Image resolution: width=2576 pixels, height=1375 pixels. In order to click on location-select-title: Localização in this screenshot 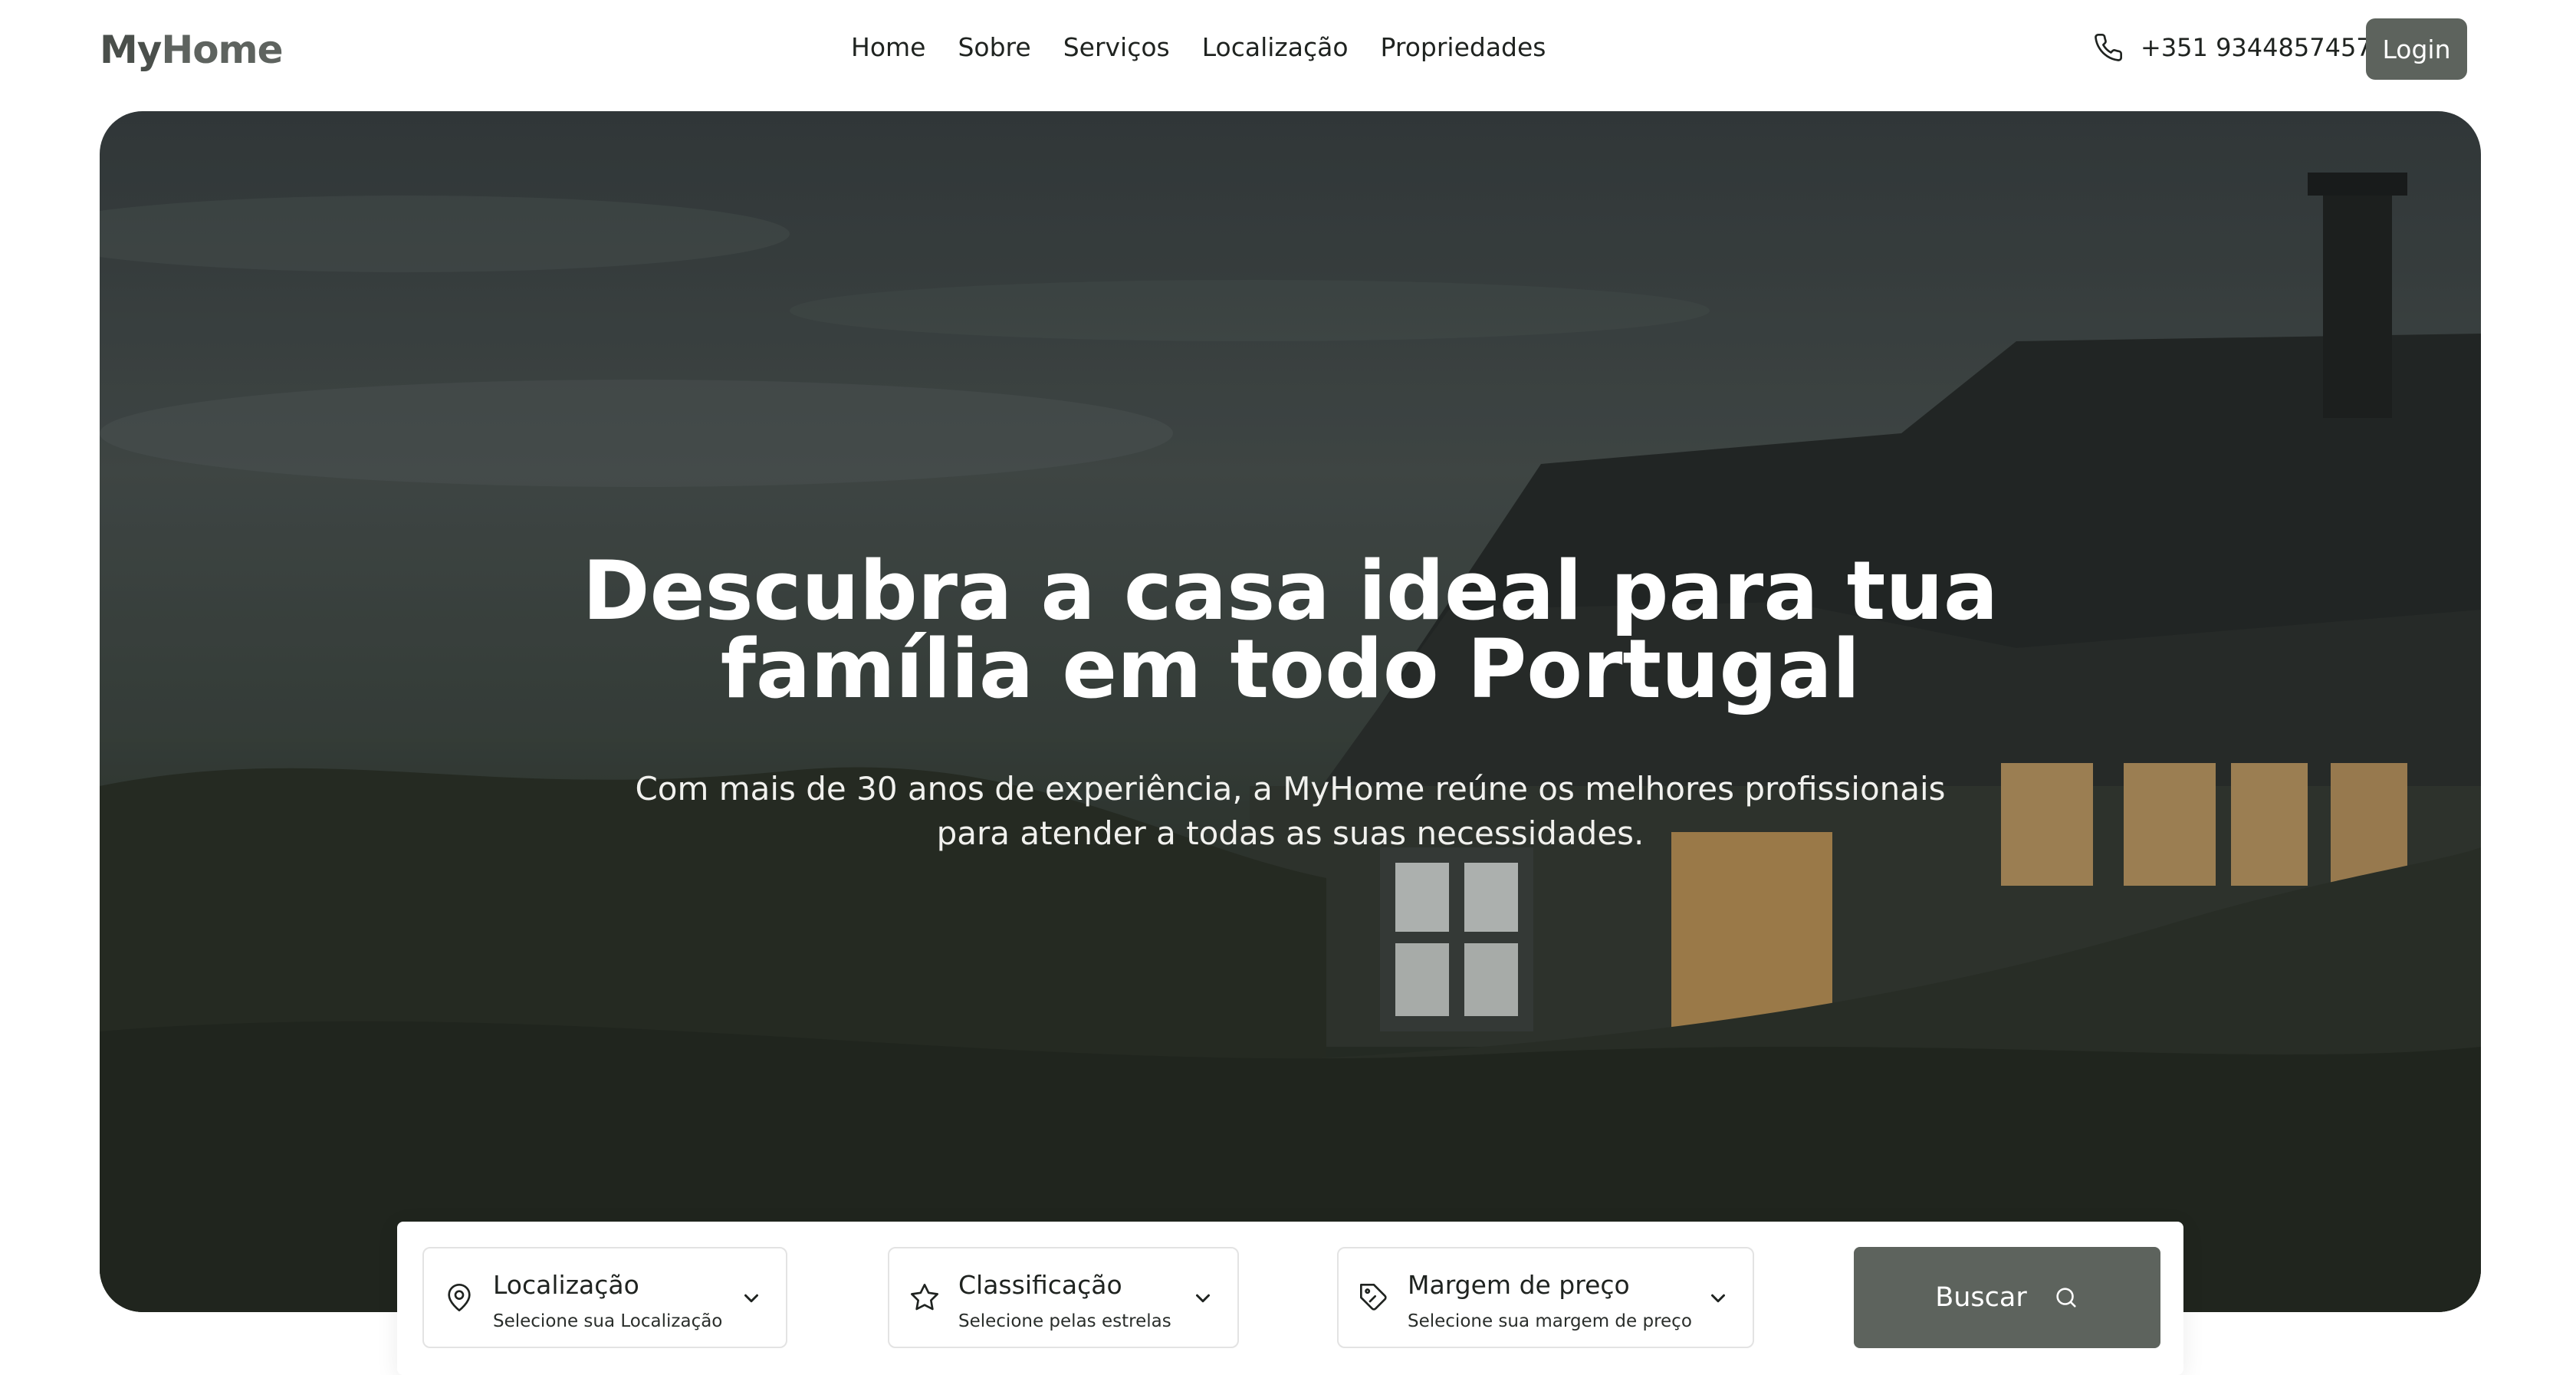, I will do `click(566, 1285)`.